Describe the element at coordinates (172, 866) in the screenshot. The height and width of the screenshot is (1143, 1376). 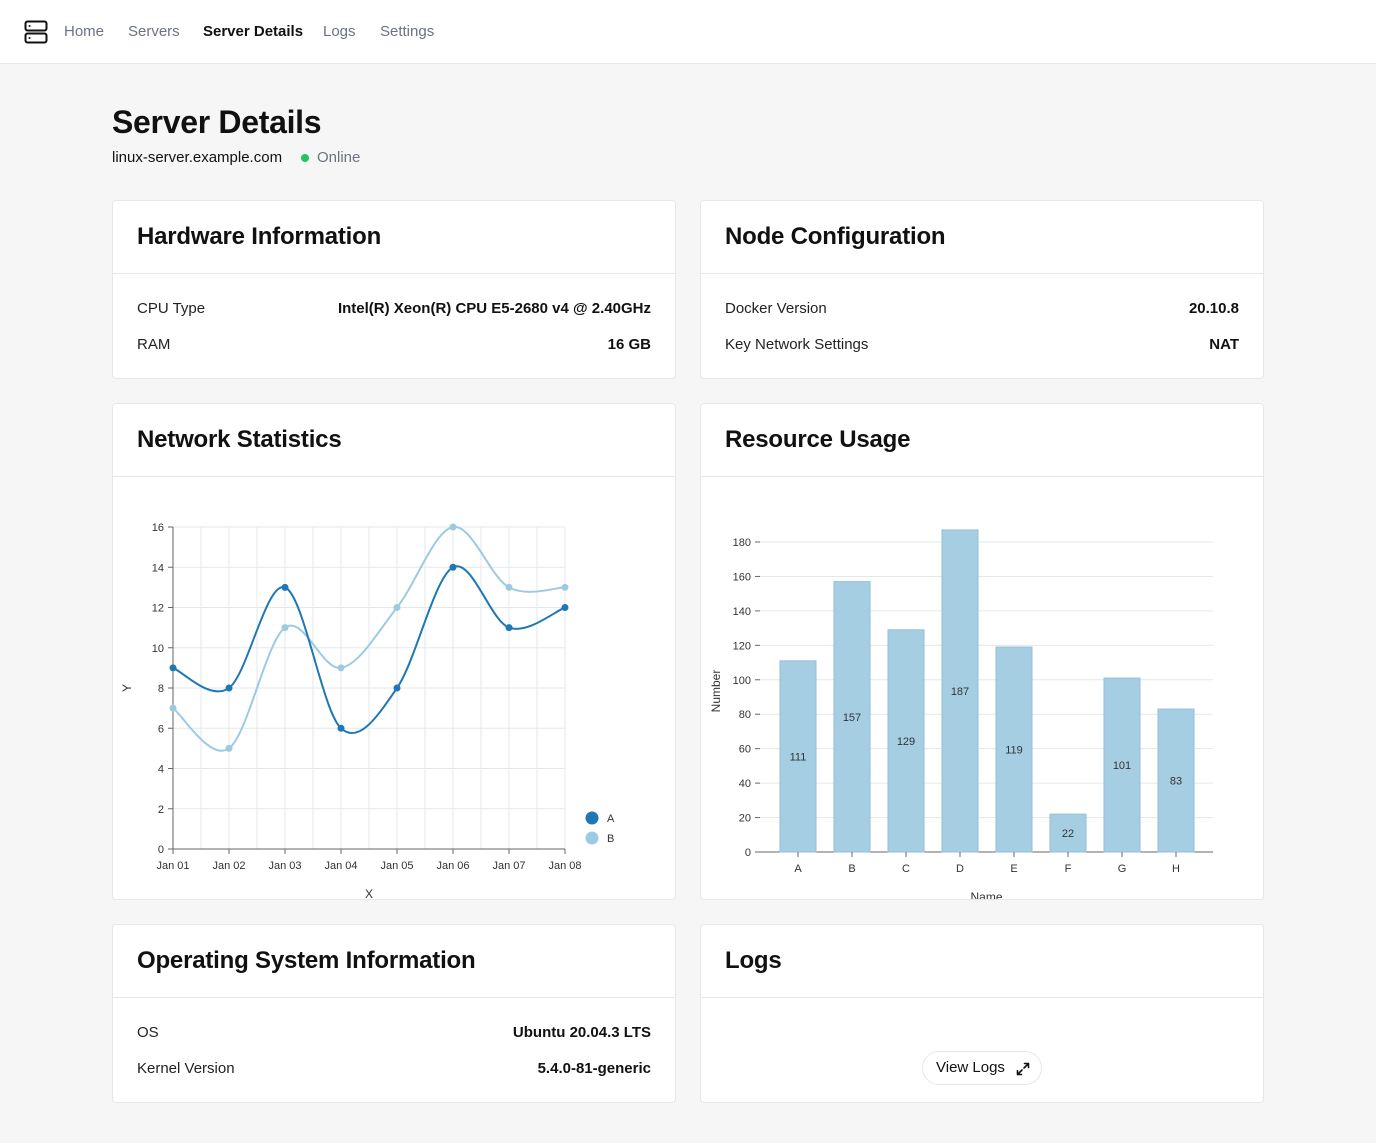
I see `x-tick-label: Jan 01` at that location.